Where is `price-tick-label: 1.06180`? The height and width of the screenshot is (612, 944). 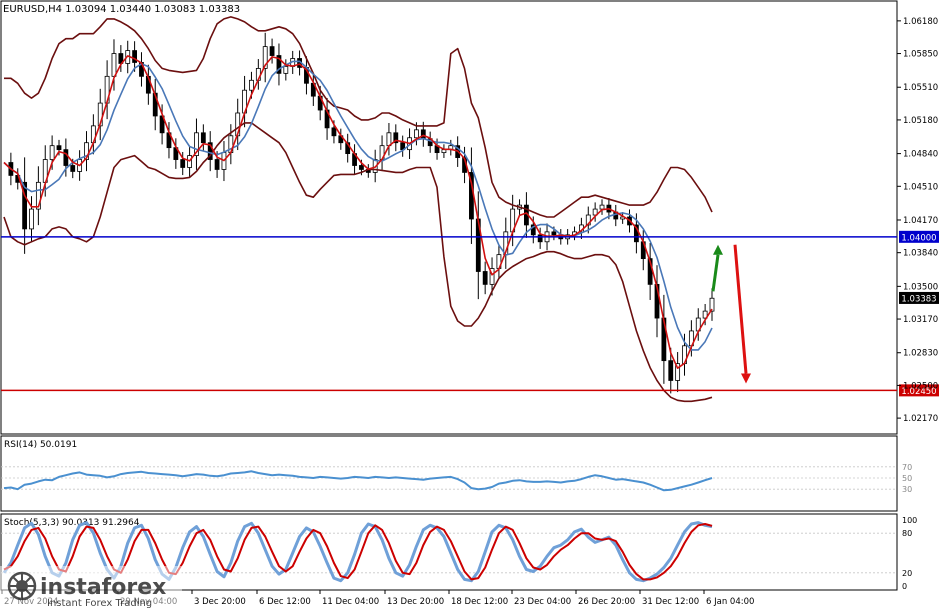 price-tick-label: 1.06180 is located at coordinates (920, 22).